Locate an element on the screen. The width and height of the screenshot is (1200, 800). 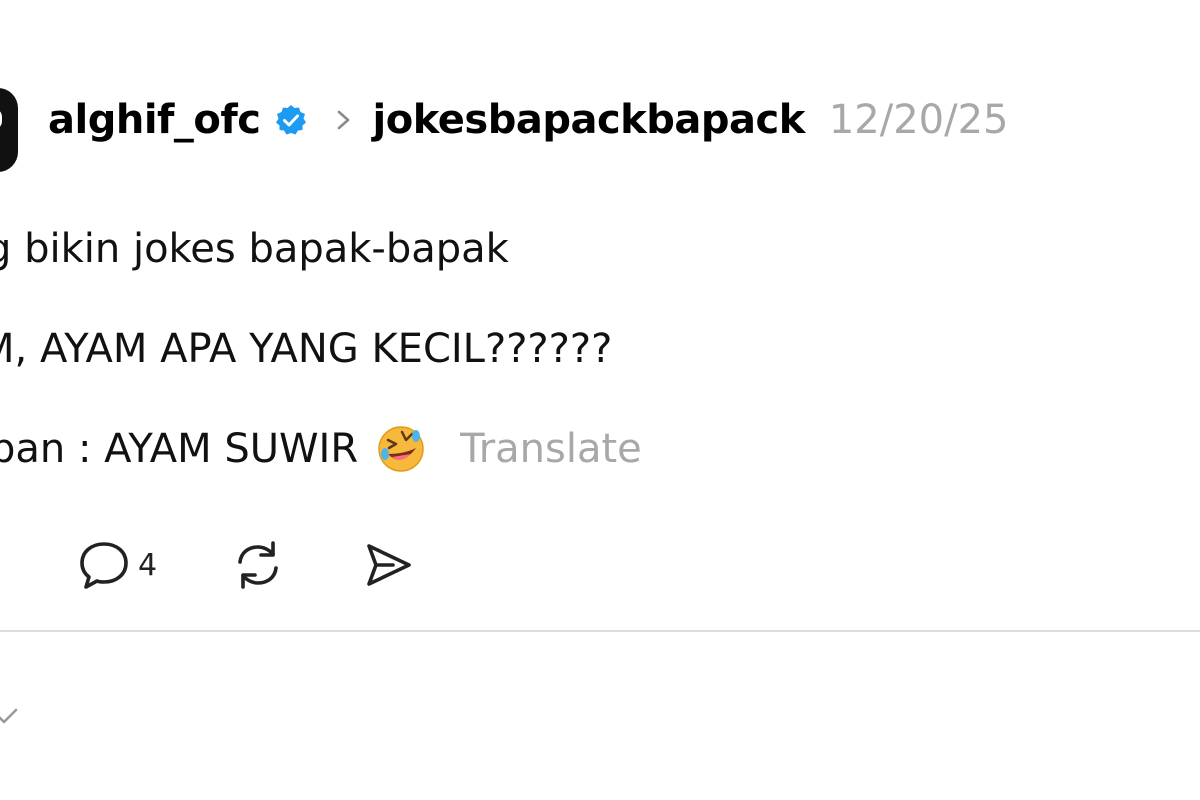
post-actions: 4 is located at coordinates (244, 565).